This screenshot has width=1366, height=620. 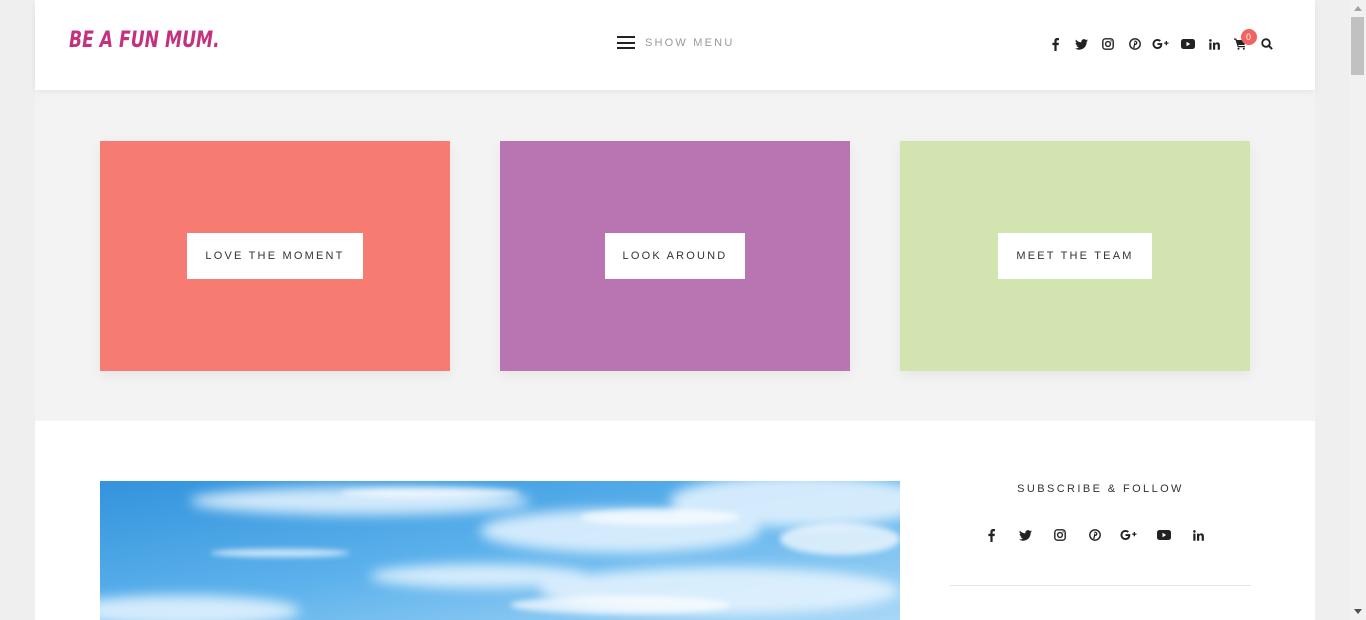 What do you see at coordinates (1248, 37) in the screenshot?
I see `cart-count-badge: 0` at bounding box center [1248, 37].